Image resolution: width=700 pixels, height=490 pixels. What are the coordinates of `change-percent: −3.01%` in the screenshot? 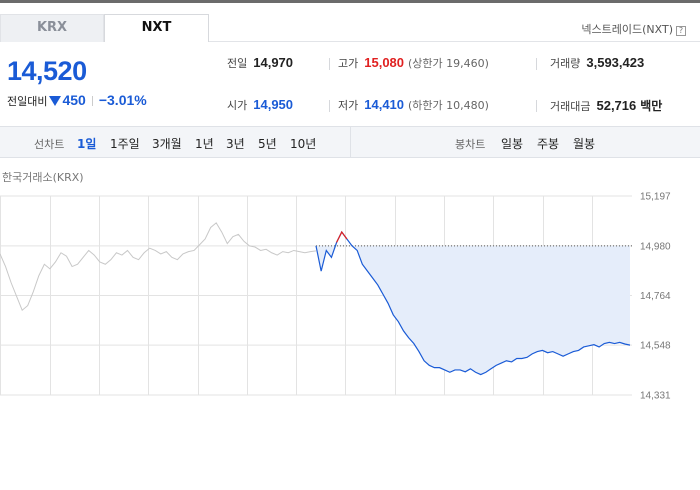 It's located at (122, 100).